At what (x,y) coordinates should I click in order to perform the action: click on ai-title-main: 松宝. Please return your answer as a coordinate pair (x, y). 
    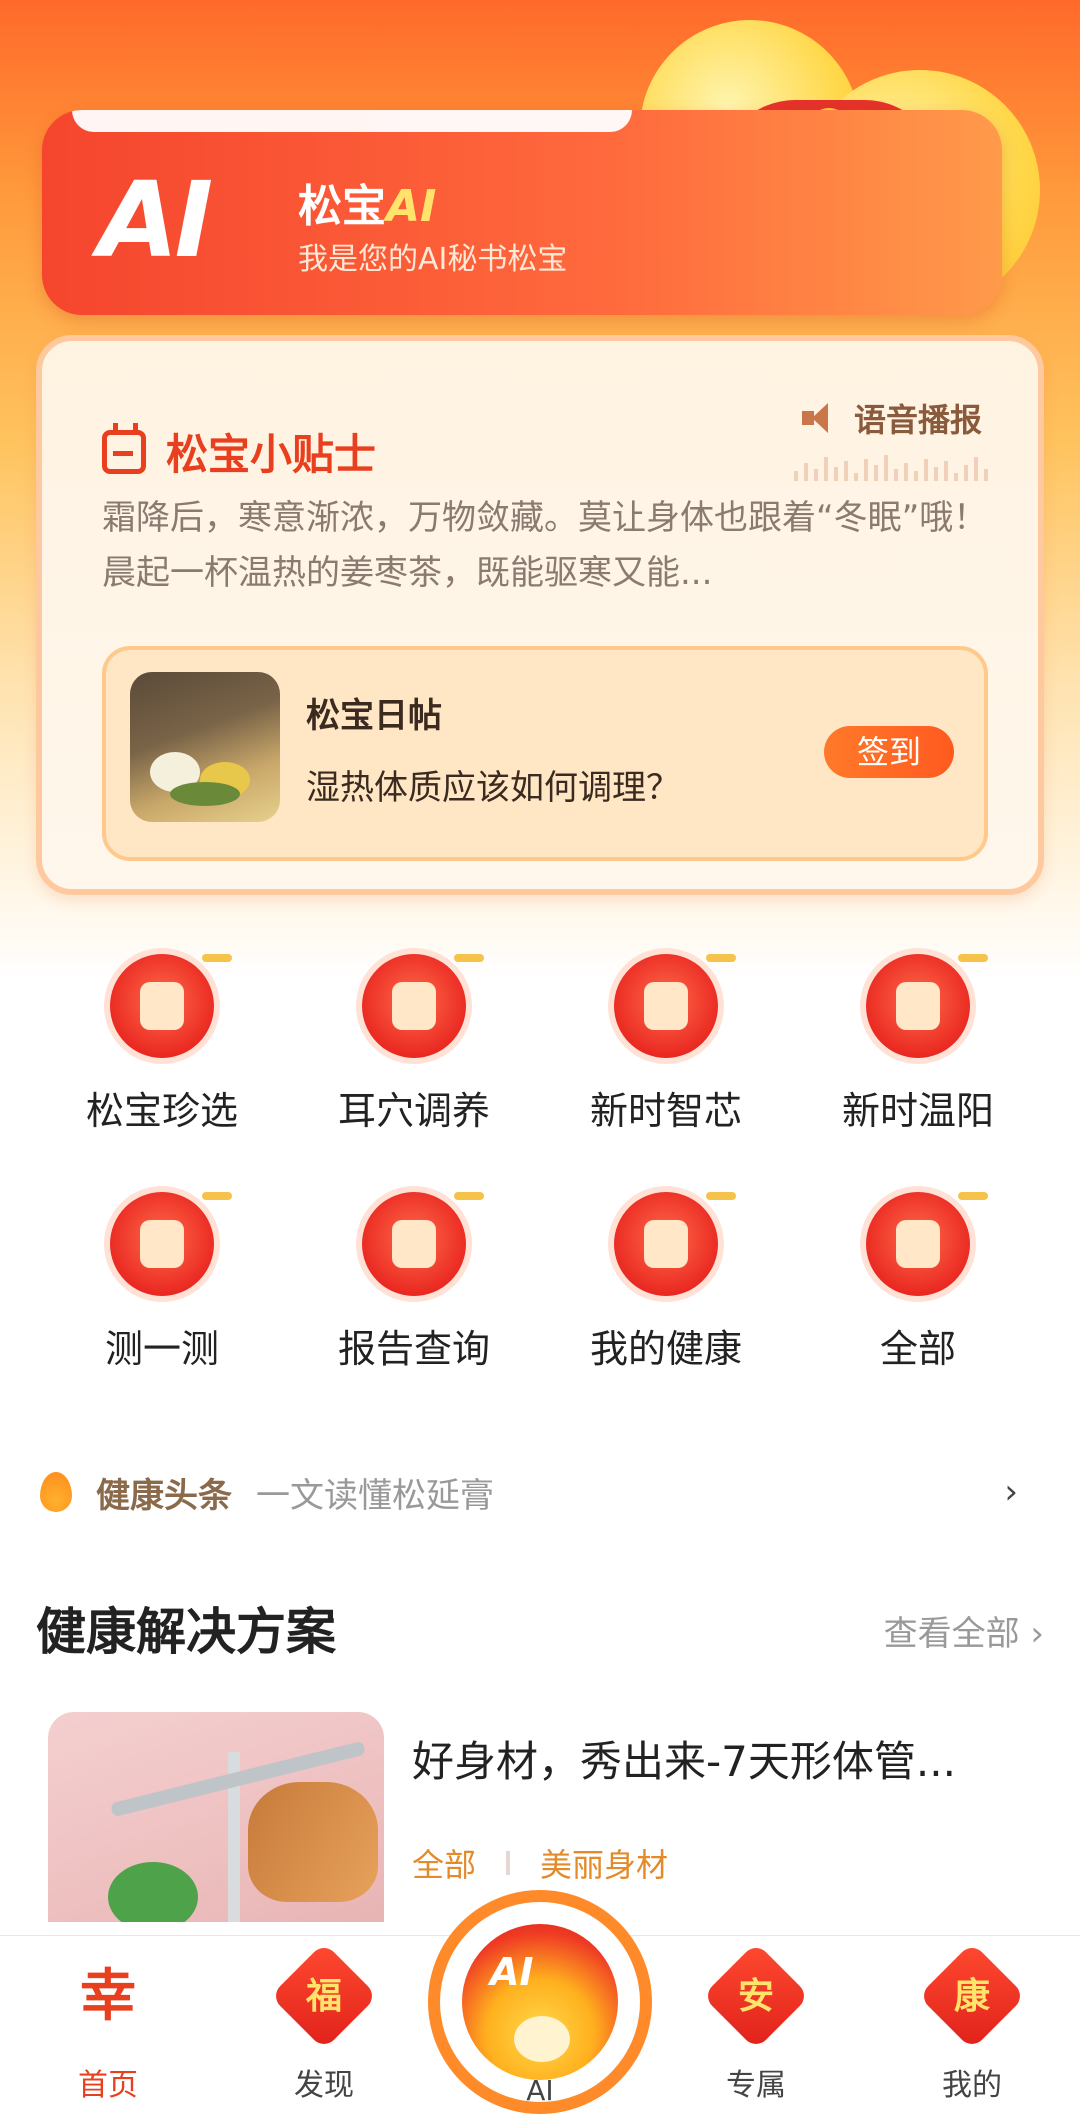
    Looking at the image, I should click on (342, 206).